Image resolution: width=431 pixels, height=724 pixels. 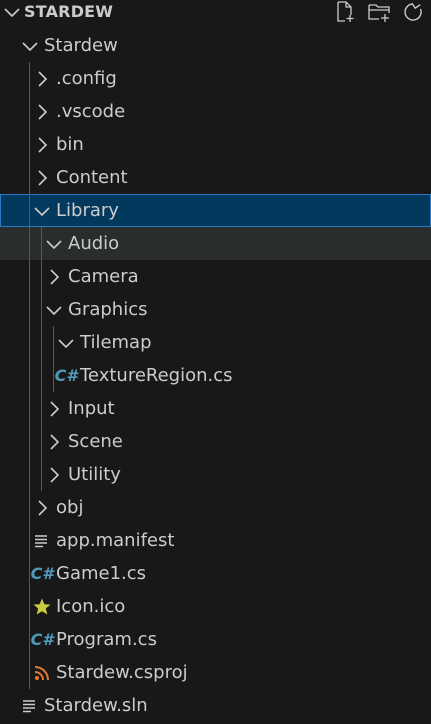 I want to click on tree-item-label: Program.cs, so click(x=106, y=639).